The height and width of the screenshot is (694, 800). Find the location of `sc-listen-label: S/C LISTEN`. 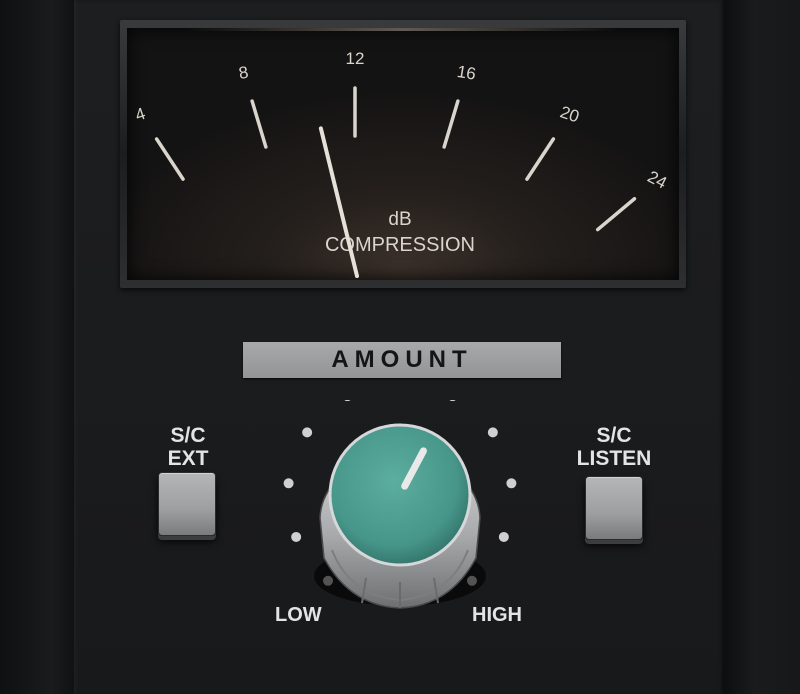

sc-listen-label: S/C LISTEN is located at coordinates (614, 447).